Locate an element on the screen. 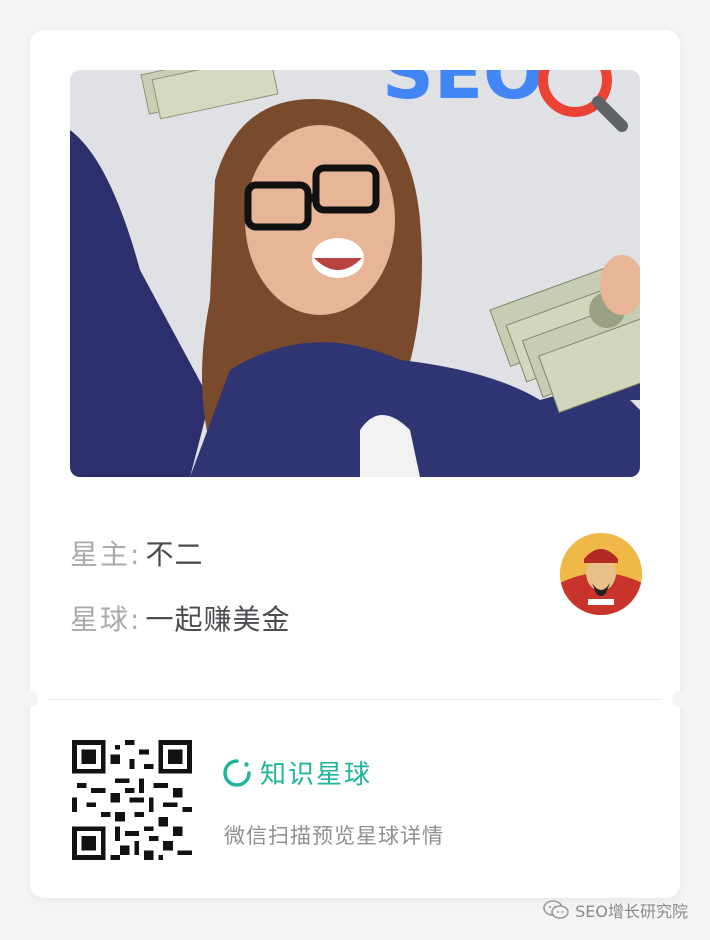  left-notch is located at coordinates (30, 699).